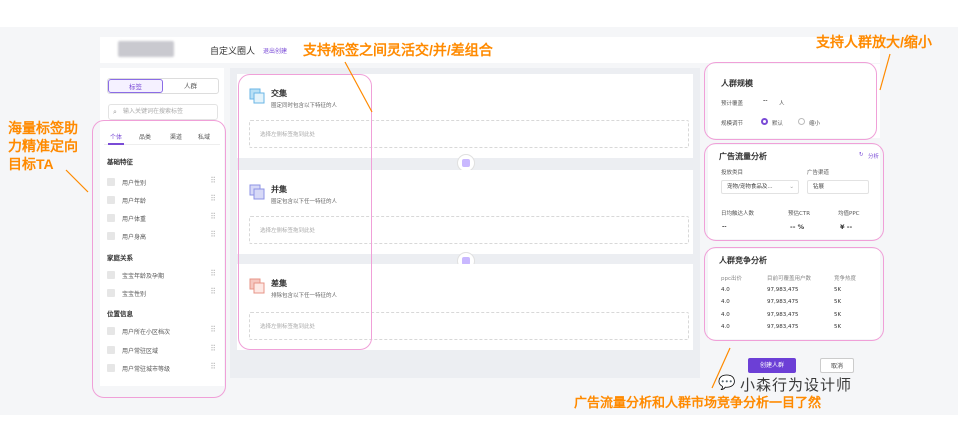 Image resolution: width=958 pixels, height=427 pixels. Describe the element at coordinates (398, 50) in the screenshot. I see `annotation-top: 支持标签之间灵活交/并/差组合` at that location.